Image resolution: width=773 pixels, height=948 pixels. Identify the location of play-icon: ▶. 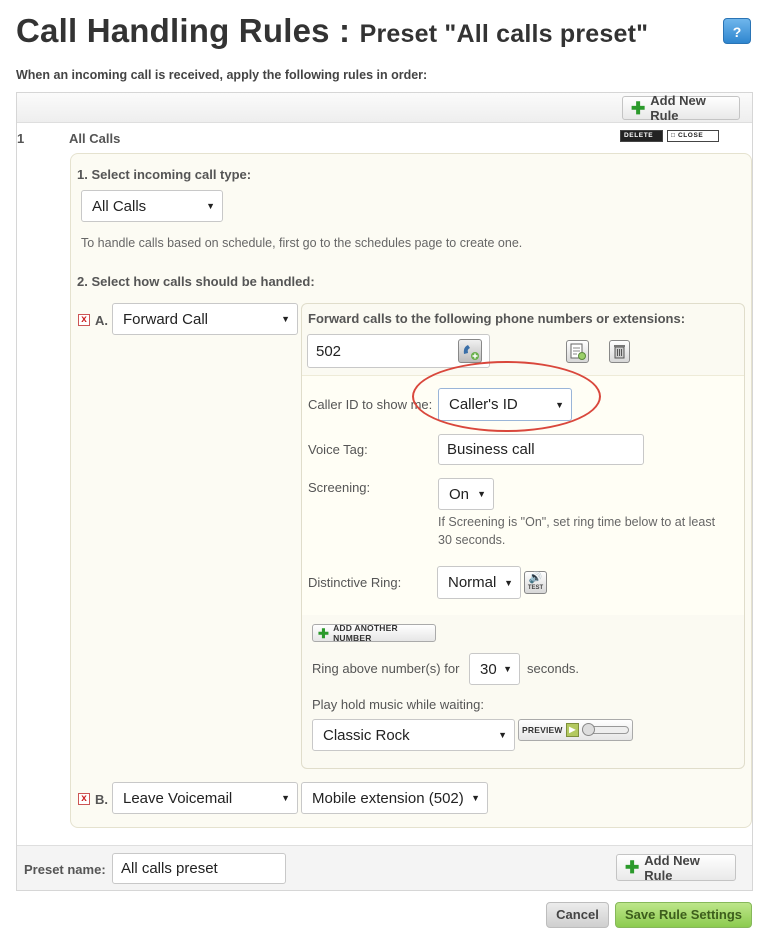
(572, 730).